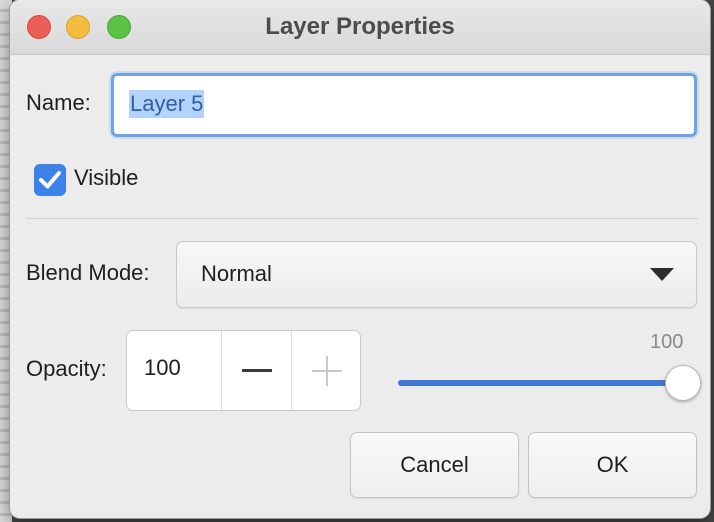  I want to click on dialog-title: Layer Properties, so click(360, 26).